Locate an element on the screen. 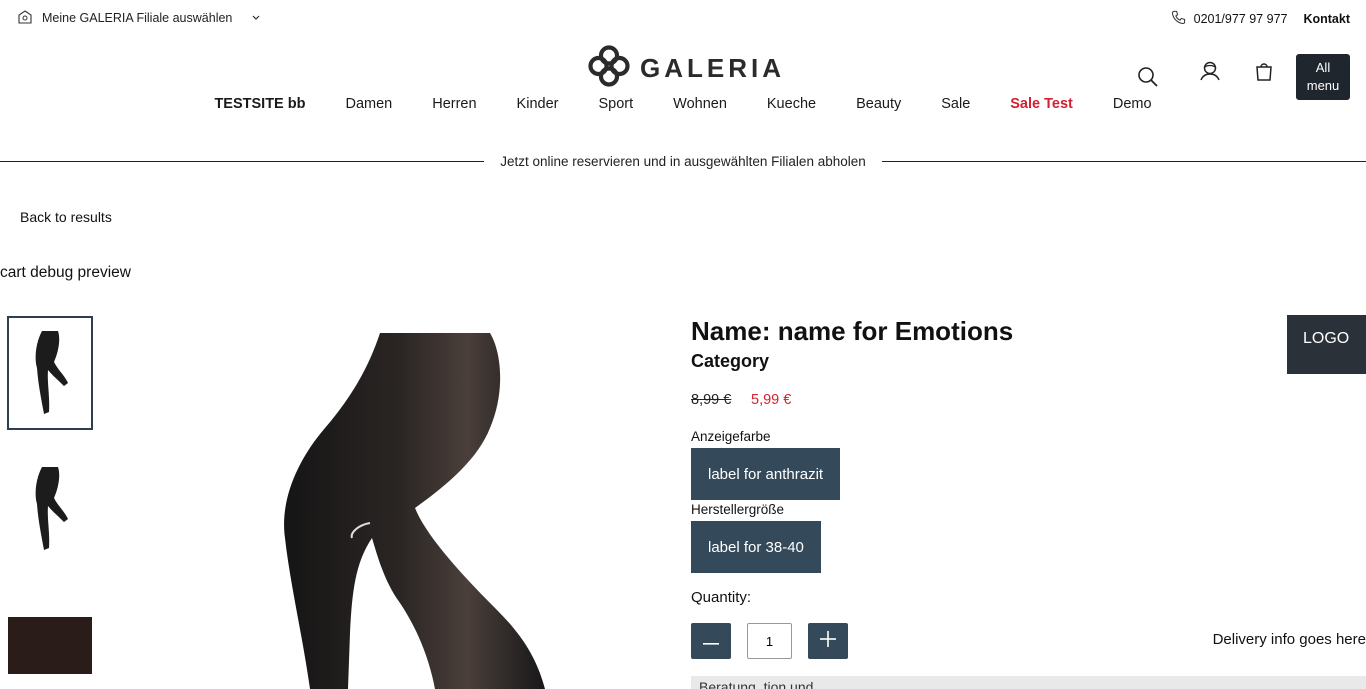 This screenshot has width=1366, height=689. nav-item-sport: Sport is located at coordinates (615, 104).